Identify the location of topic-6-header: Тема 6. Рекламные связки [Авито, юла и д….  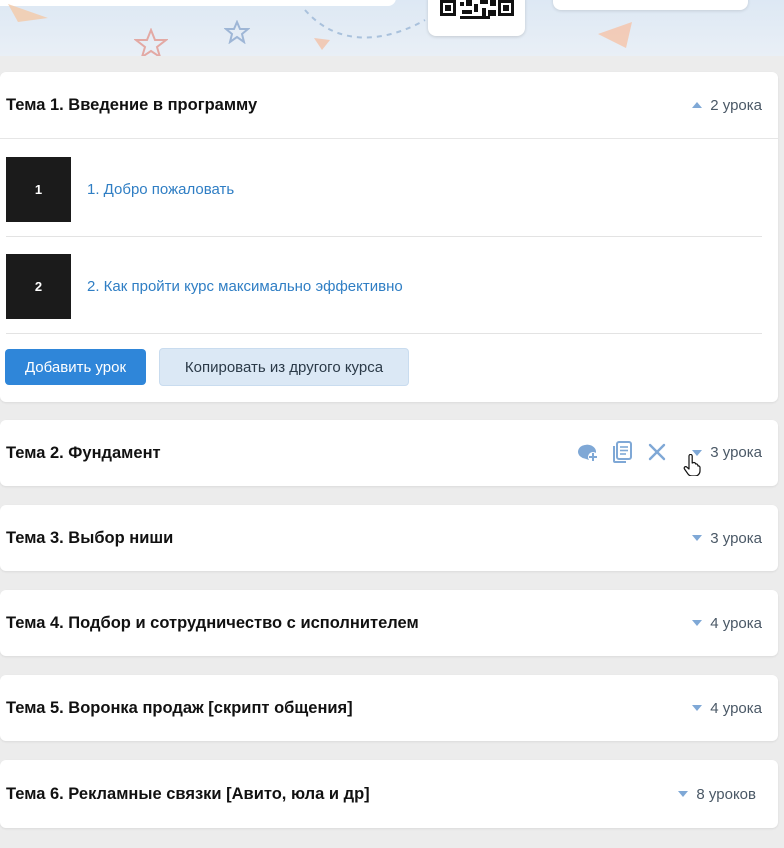
(389, 794).